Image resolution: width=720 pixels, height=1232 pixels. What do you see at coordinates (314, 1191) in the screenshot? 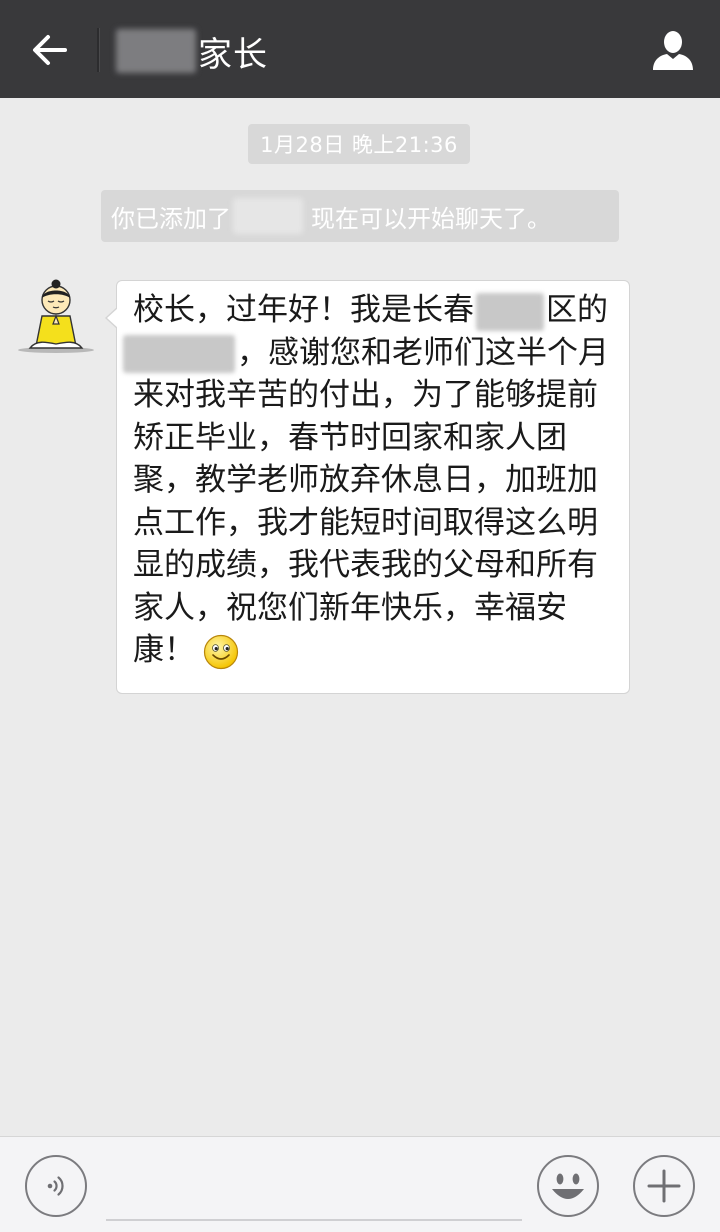
I see `message-input` at bounding box center [314, 1191].